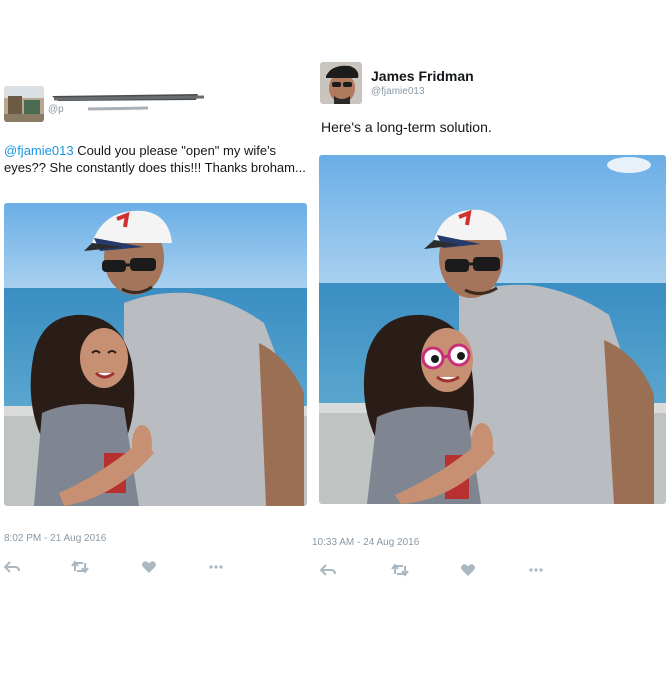  What do you see at coordinates (398, 91) in the screenshot?
I see `author-handle: @fjamie013` at bounding box center [398, 91].